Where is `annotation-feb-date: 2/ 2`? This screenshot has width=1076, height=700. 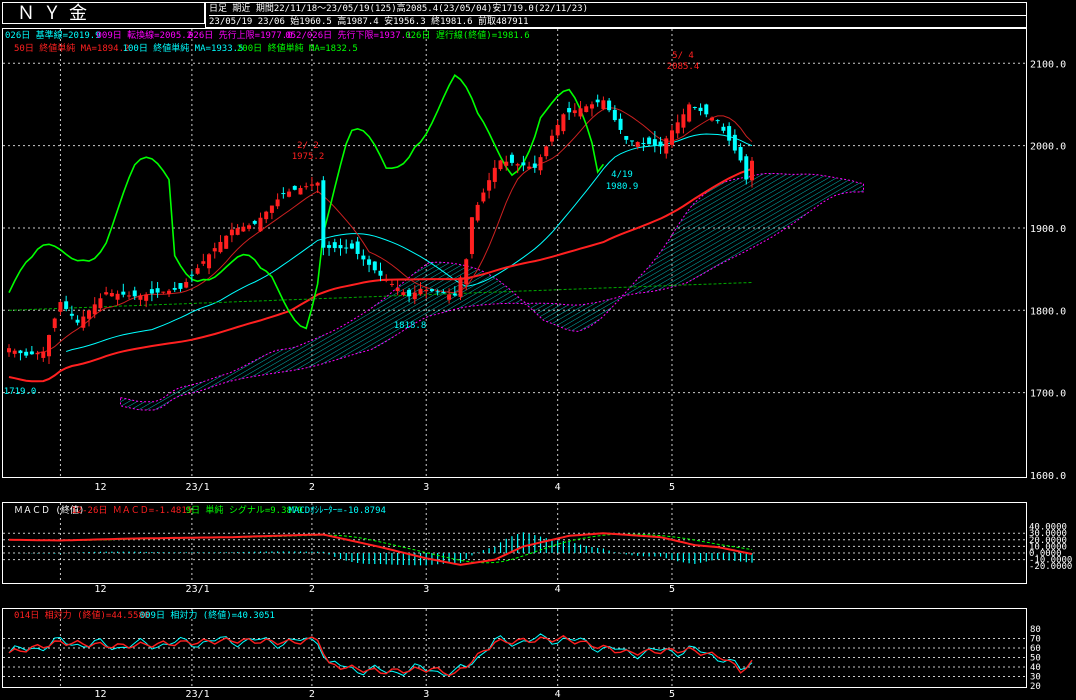
annotation-feb-date: 2/ 2 is located at coordinates (308, 146).